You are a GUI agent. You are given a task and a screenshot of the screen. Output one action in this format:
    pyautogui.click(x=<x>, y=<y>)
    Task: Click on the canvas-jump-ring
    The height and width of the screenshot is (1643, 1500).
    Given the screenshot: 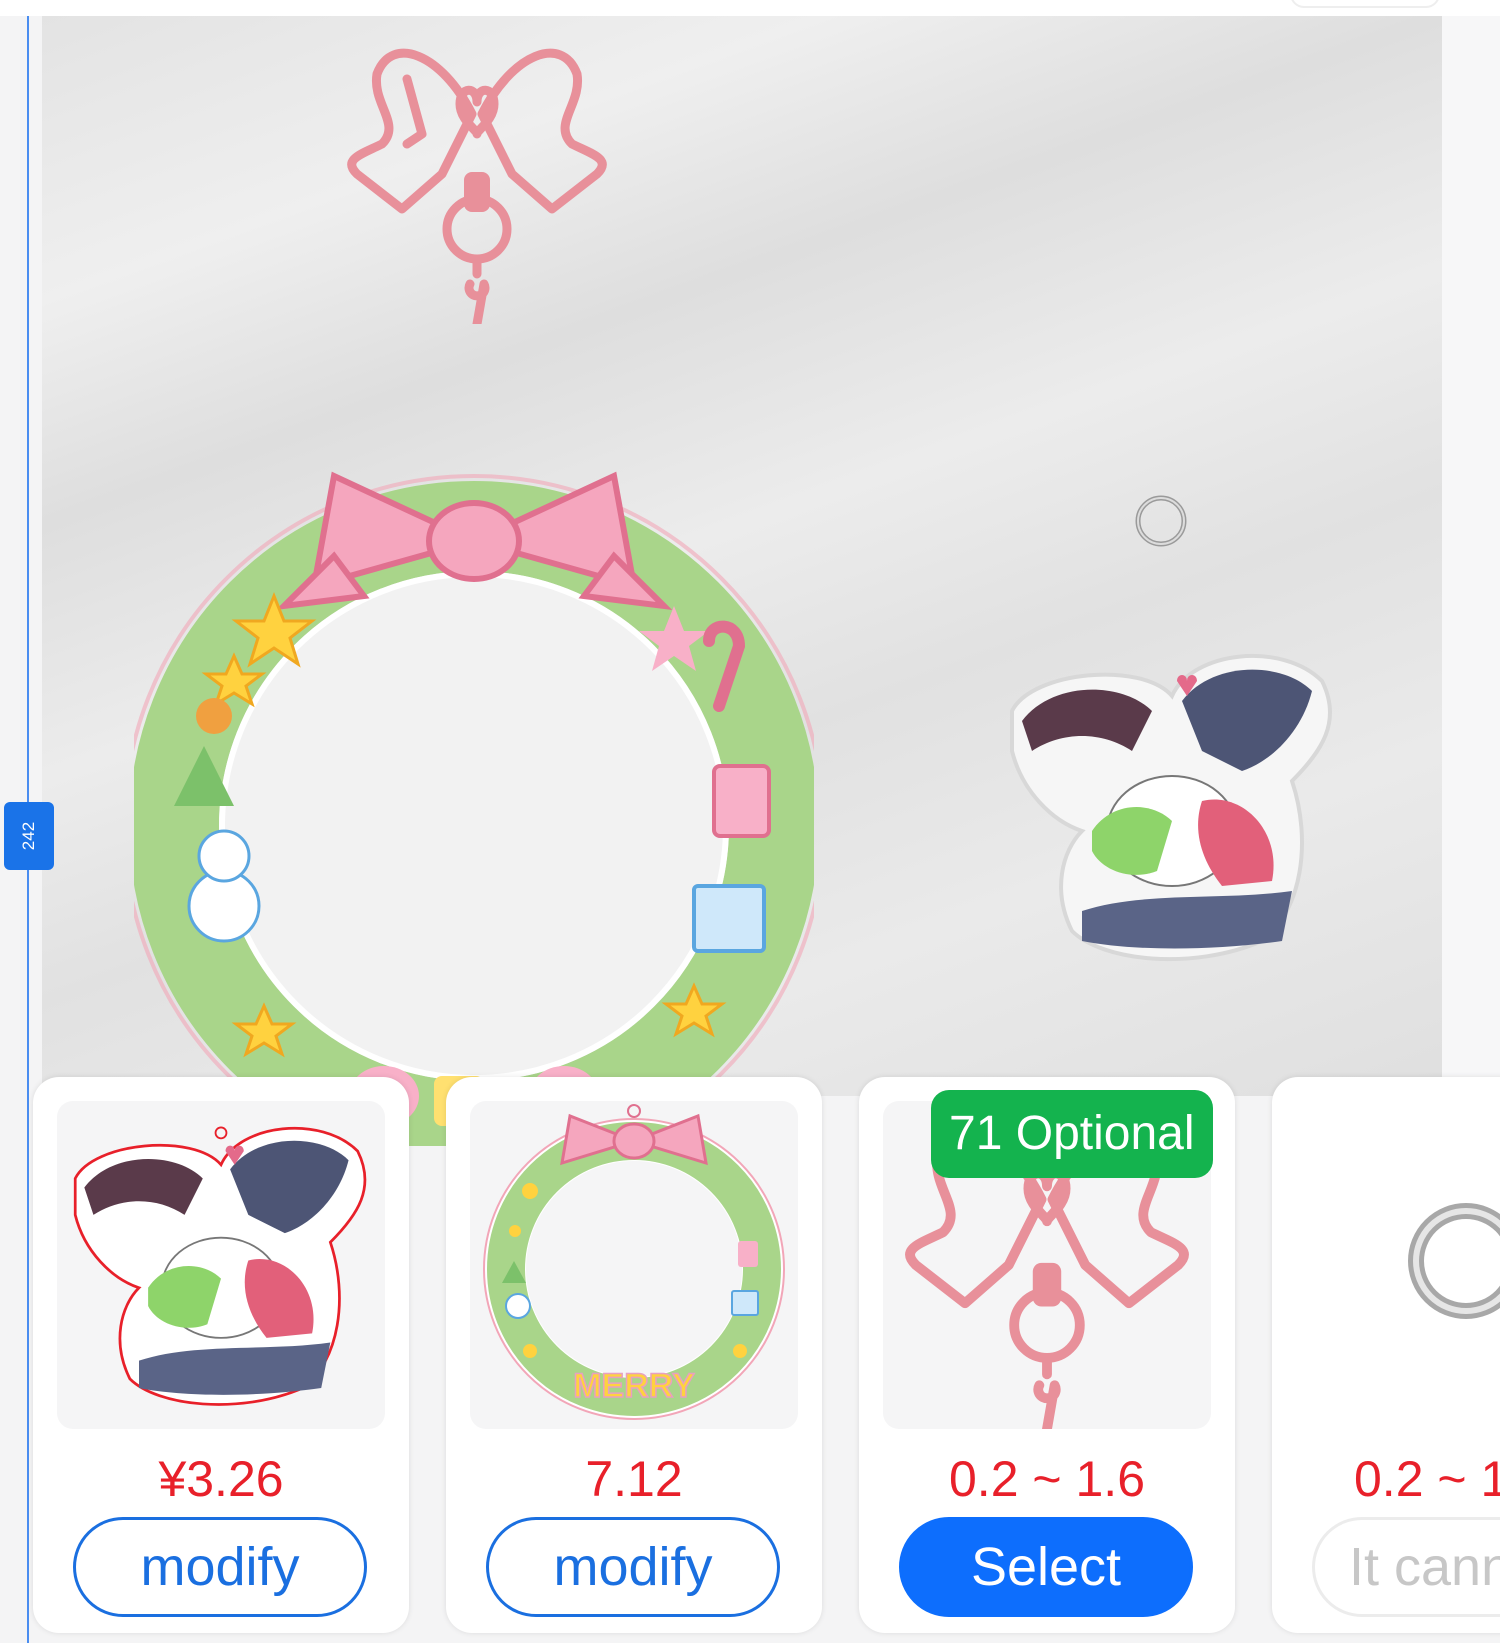 What is the action you would take?
    pyautogui.click(x=1161, y=521)
    